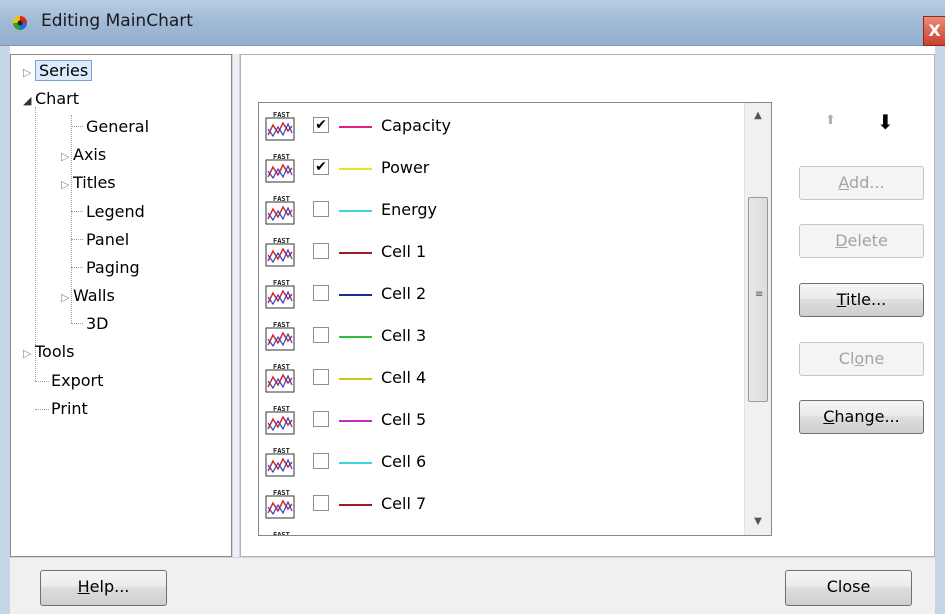  I want to click on series-row: FAST Cell 6, so click(501, 462).